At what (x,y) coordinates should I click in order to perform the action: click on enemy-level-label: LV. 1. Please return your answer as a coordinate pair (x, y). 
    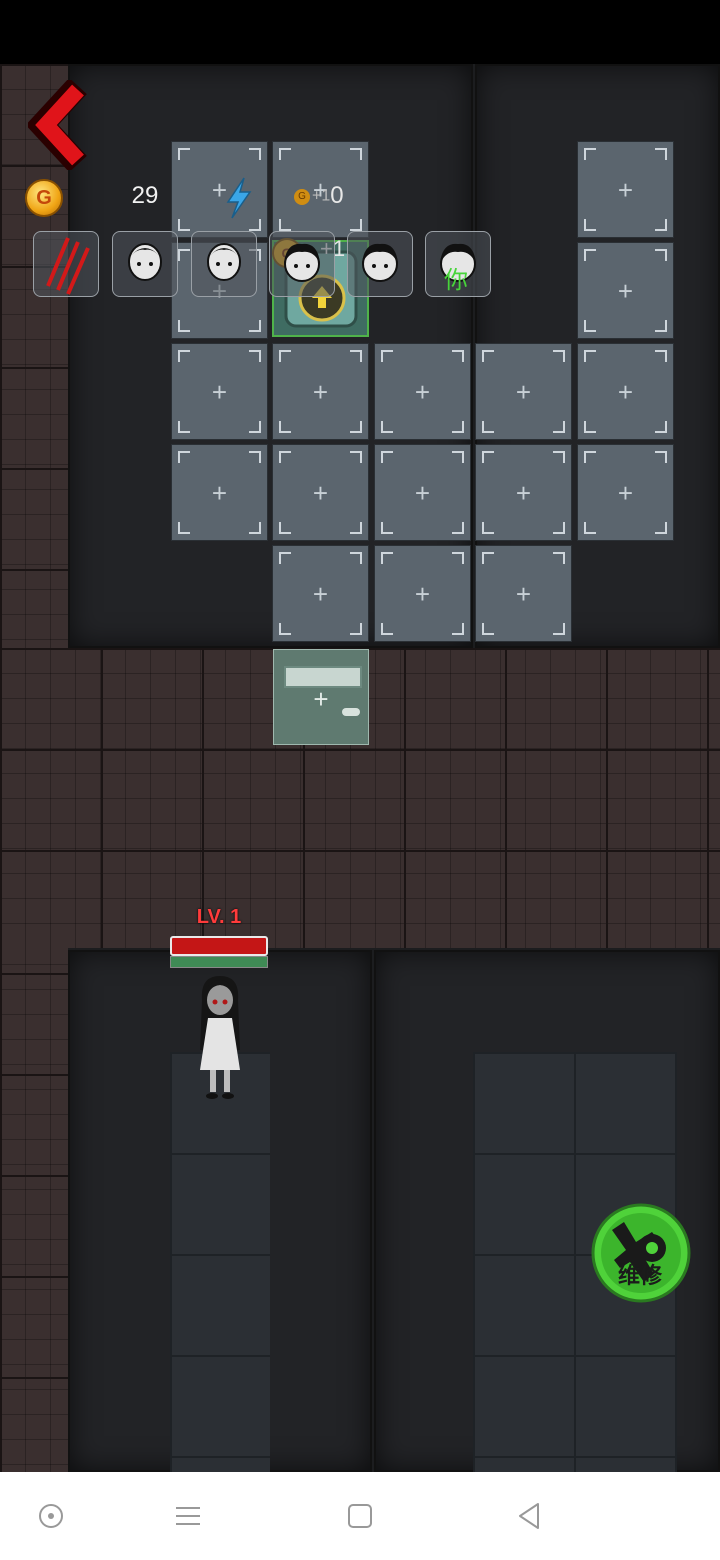
    Looking at the image, I should click on (219, 917).